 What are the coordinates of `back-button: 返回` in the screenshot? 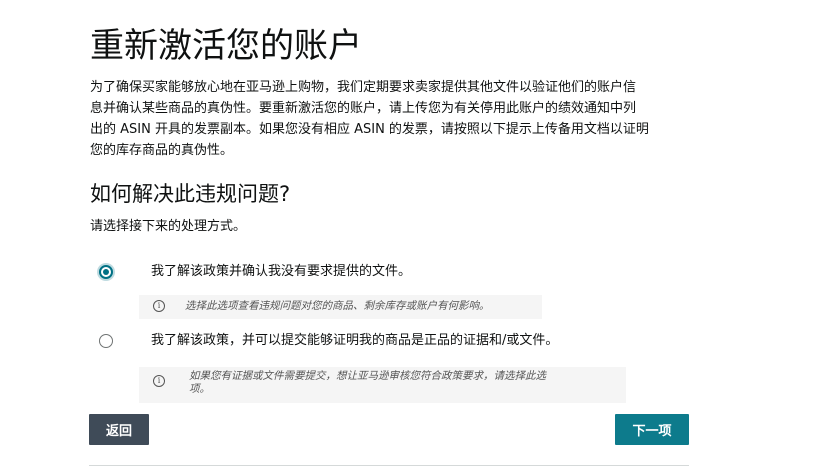 It's located at (119, 429).